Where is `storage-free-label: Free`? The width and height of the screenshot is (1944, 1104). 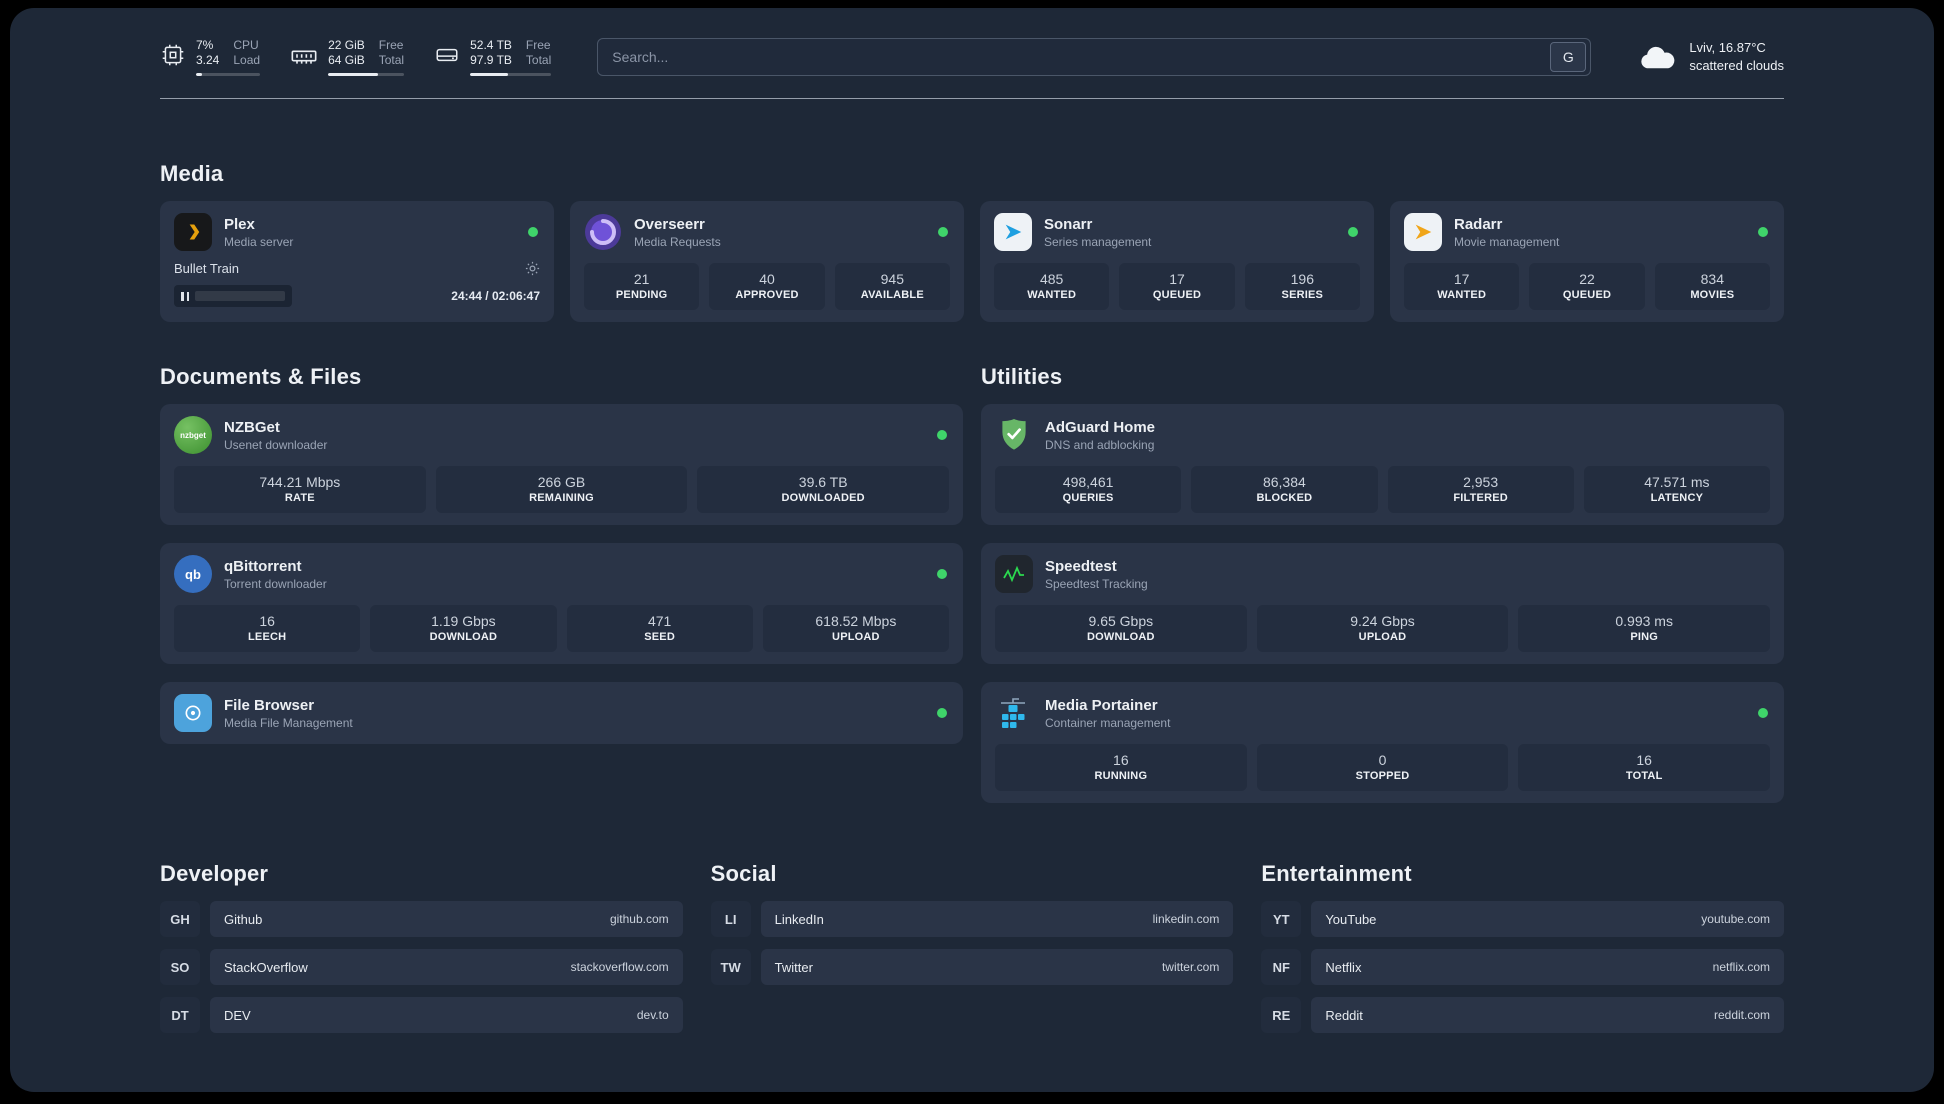 storage-free-label: Free is located at coordinates (538, 45).